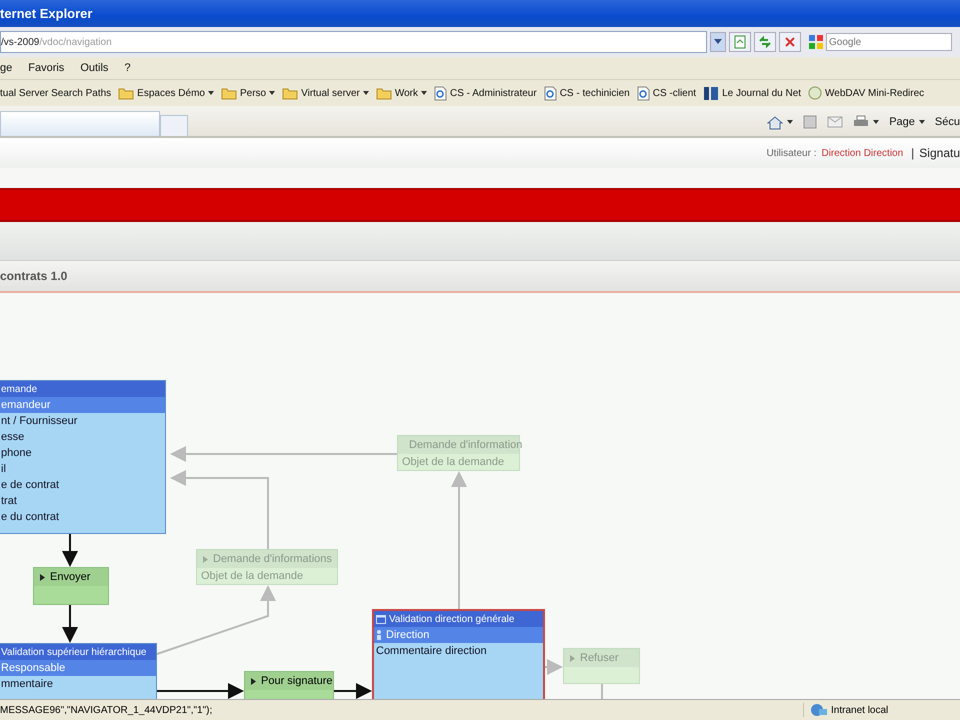 This screenshot has height=720, width=960. What do you see at coordinates (70, 577) in the screenshot?
I see `action-label: Envoyer` at bounding box center [70, 577].